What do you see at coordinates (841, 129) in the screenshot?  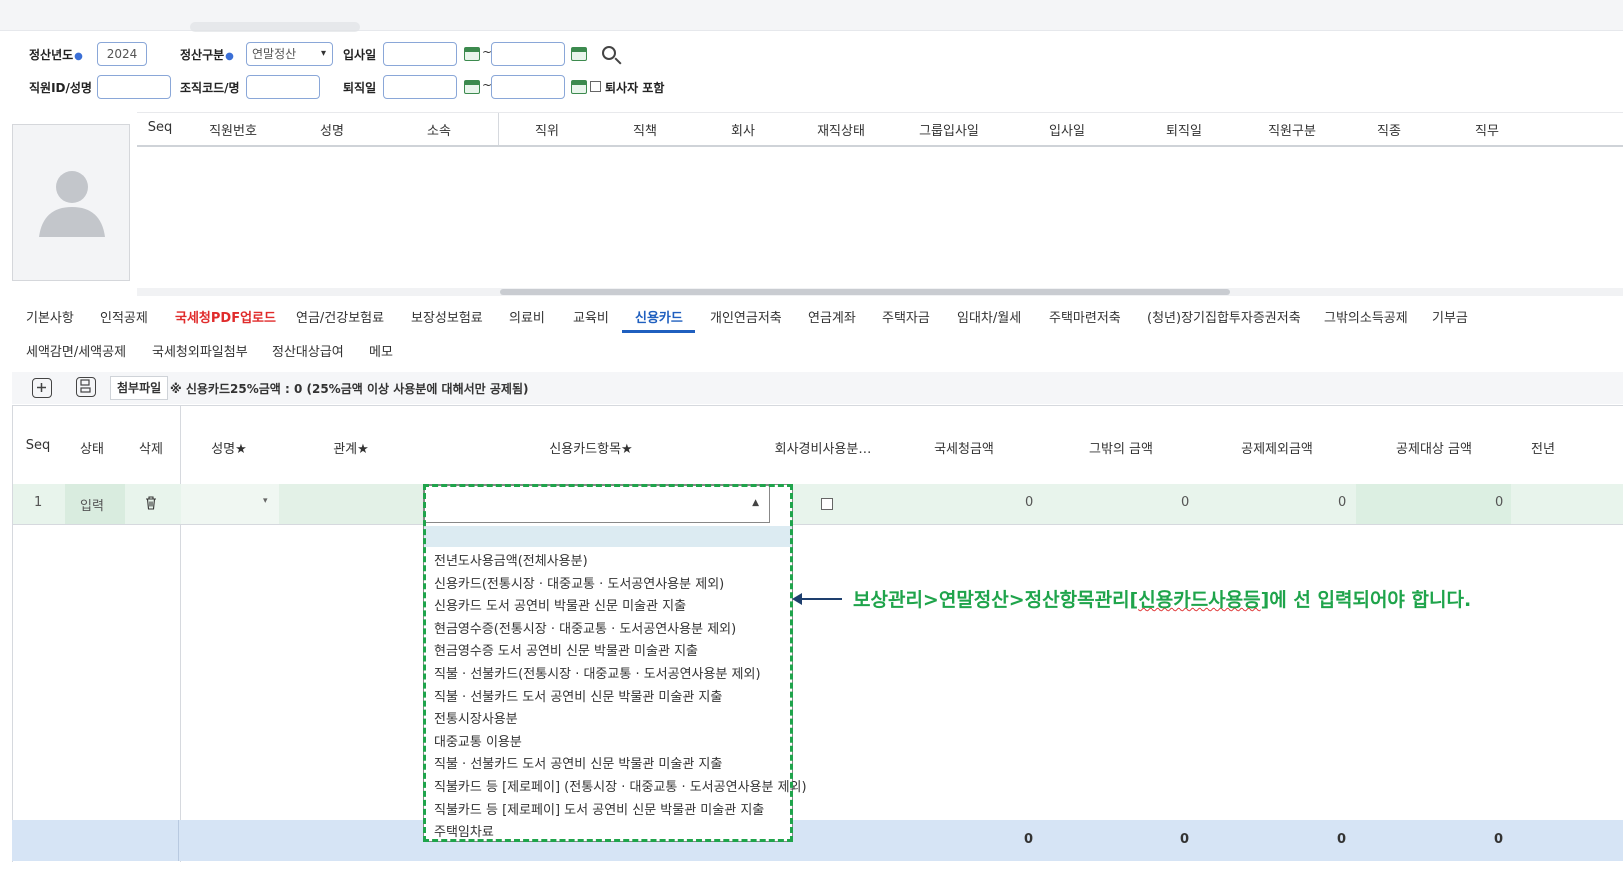 I see `column-header: 재직상태` at bounding box center [841, 129].